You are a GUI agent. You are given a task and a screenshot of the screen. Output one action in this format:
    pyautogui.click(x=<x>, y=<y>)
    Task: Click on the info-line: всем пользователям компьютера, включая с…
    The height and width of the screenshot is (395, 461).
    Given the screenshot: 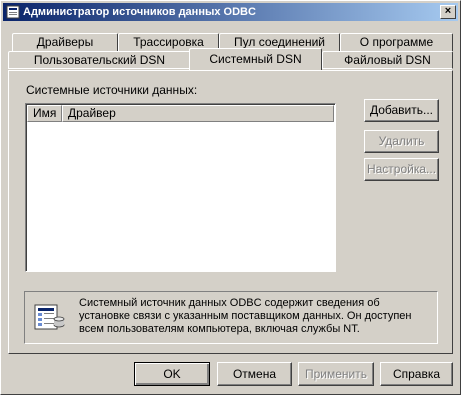 What is the action you would take?
    pyautogui.click(x=219, y=329)
    